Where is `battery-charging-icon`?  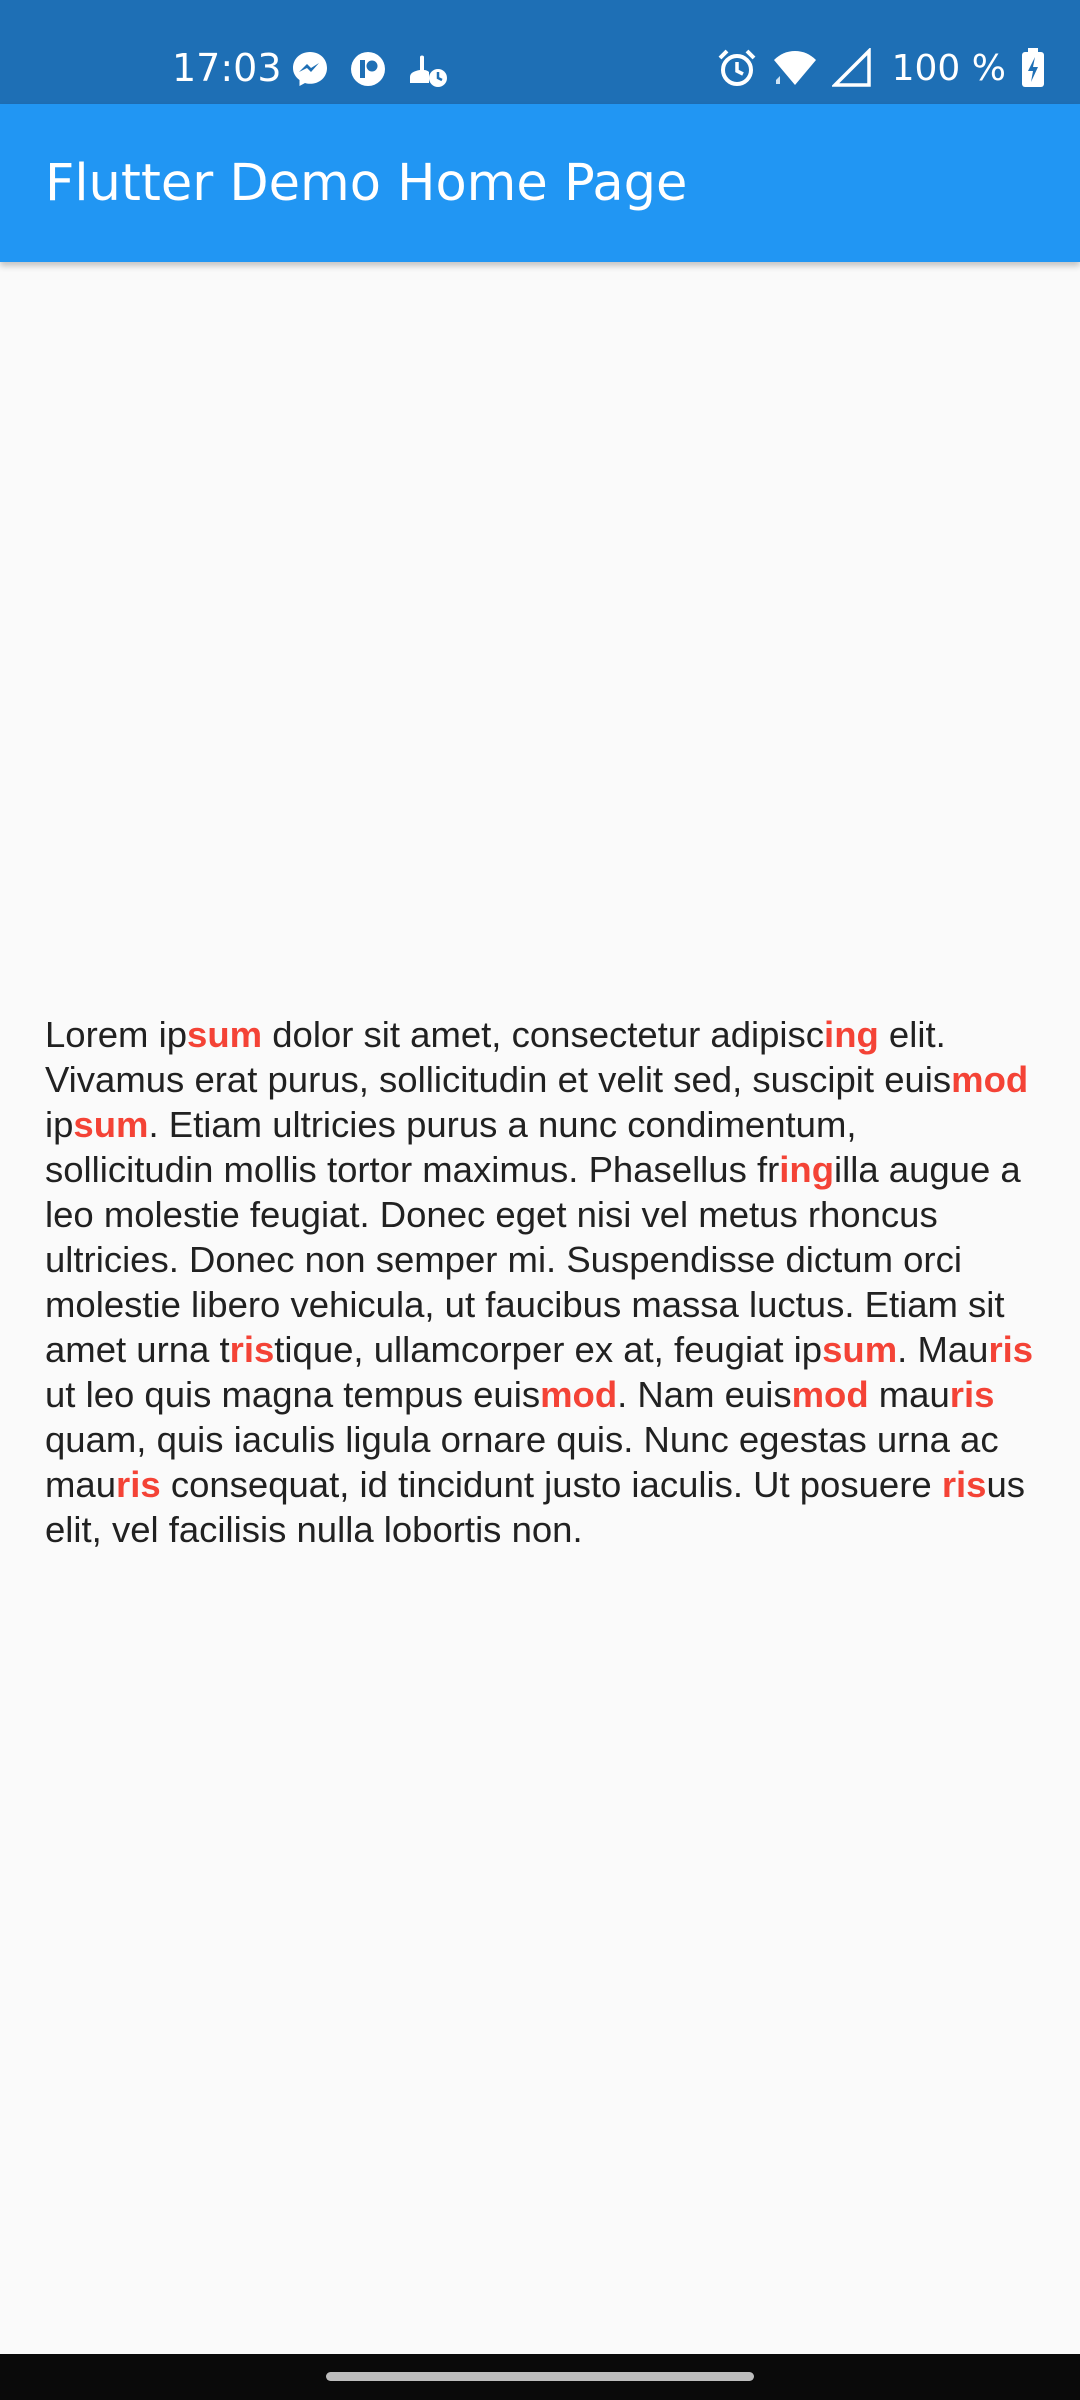 battery-charging-icon is located at coordinates (1033, 68).